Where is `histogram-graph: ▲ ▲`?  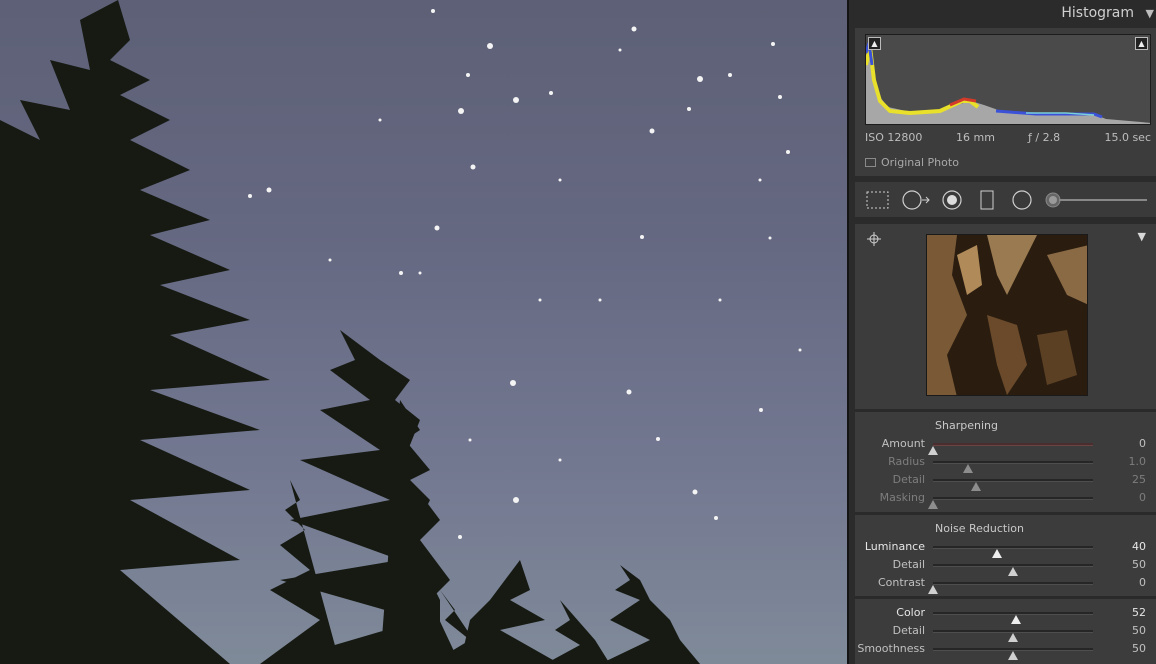 histogram-graph: ▲ ▲ is located at coordinates (1008, 79).